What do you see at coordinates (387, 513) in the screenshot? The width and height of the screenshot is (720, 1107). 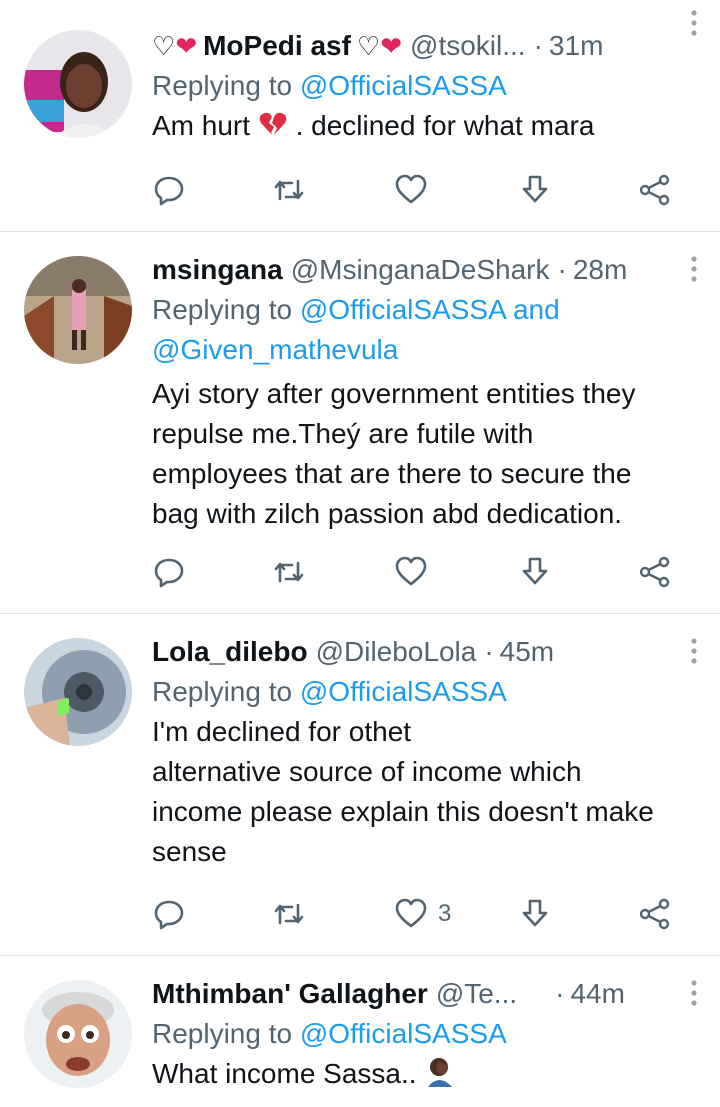 I see `tweet-text-line: bag with zilch passion abd dedication.` at bounding box center [387, 513].